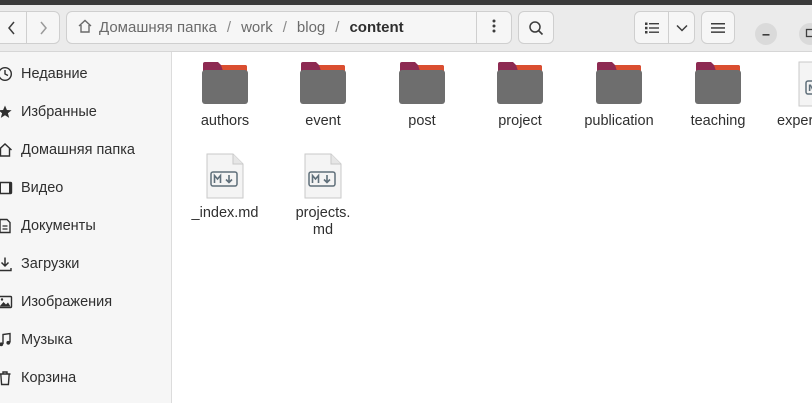 This screenshot has height=403, width=812. I want to click on minimize-button, so click(766, 34).